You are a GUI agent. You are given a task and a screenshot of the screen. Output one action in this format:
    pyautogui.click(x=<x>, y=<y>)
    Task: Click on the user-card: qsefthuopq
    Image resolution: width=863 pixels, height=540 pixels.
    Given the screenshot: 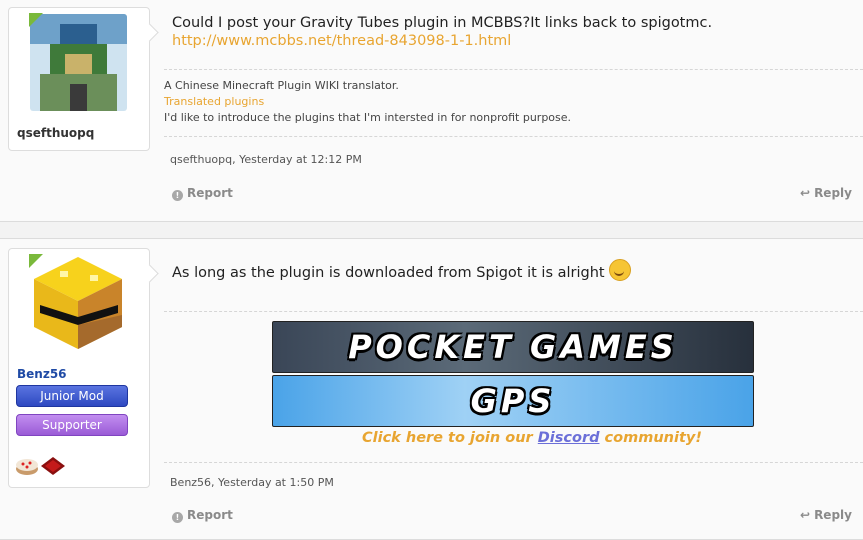 What is the action you would take?
    pyautogui.click(x=79, y=79)
    